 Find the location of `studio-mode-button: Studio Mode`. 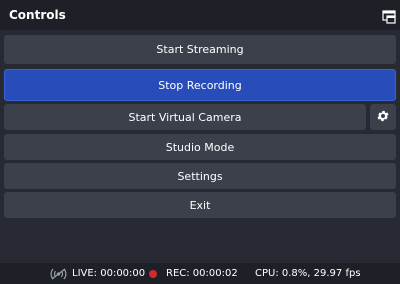

studio-mode-button: Studio Mode is located at coordinates (200, 147).